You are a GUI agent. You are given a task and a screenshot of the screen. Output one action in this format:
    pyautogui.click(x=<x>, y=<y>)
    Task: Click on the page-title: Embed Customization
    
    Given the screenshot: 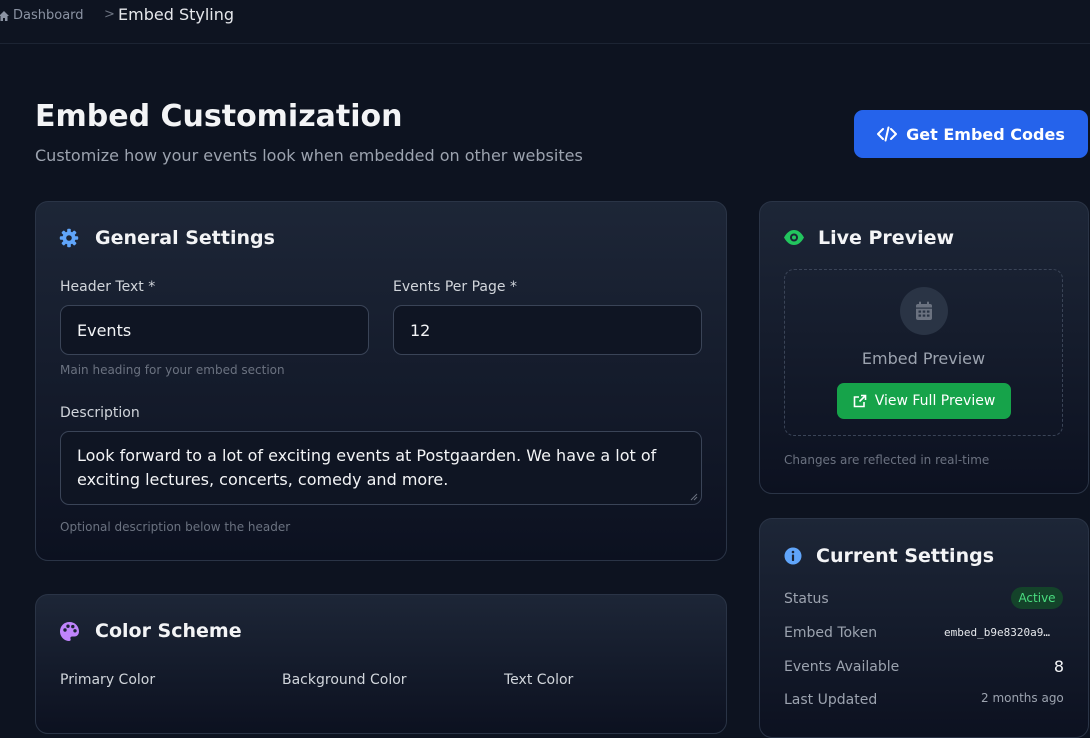 What is the action you would take?
    pyautogui.click(x=219, y=116)
    